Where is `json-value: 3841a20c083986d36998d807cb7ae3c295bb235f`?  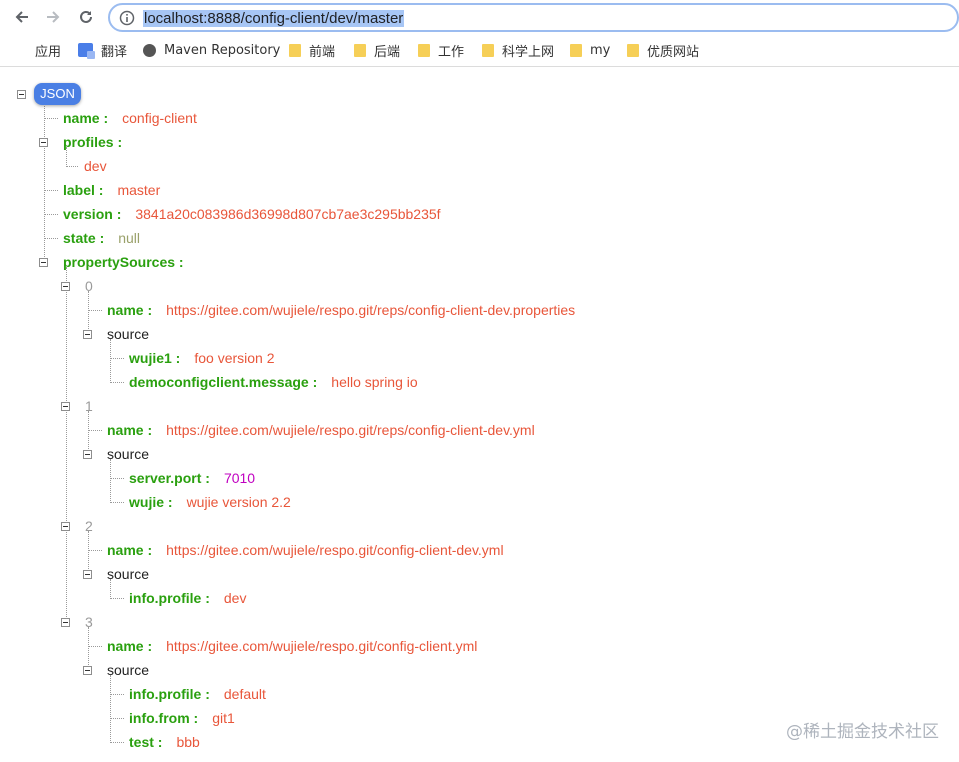 json-value: 3841a20c083986d36998d807cb7ae3c295bb235f is located at coordinates (288, 214).